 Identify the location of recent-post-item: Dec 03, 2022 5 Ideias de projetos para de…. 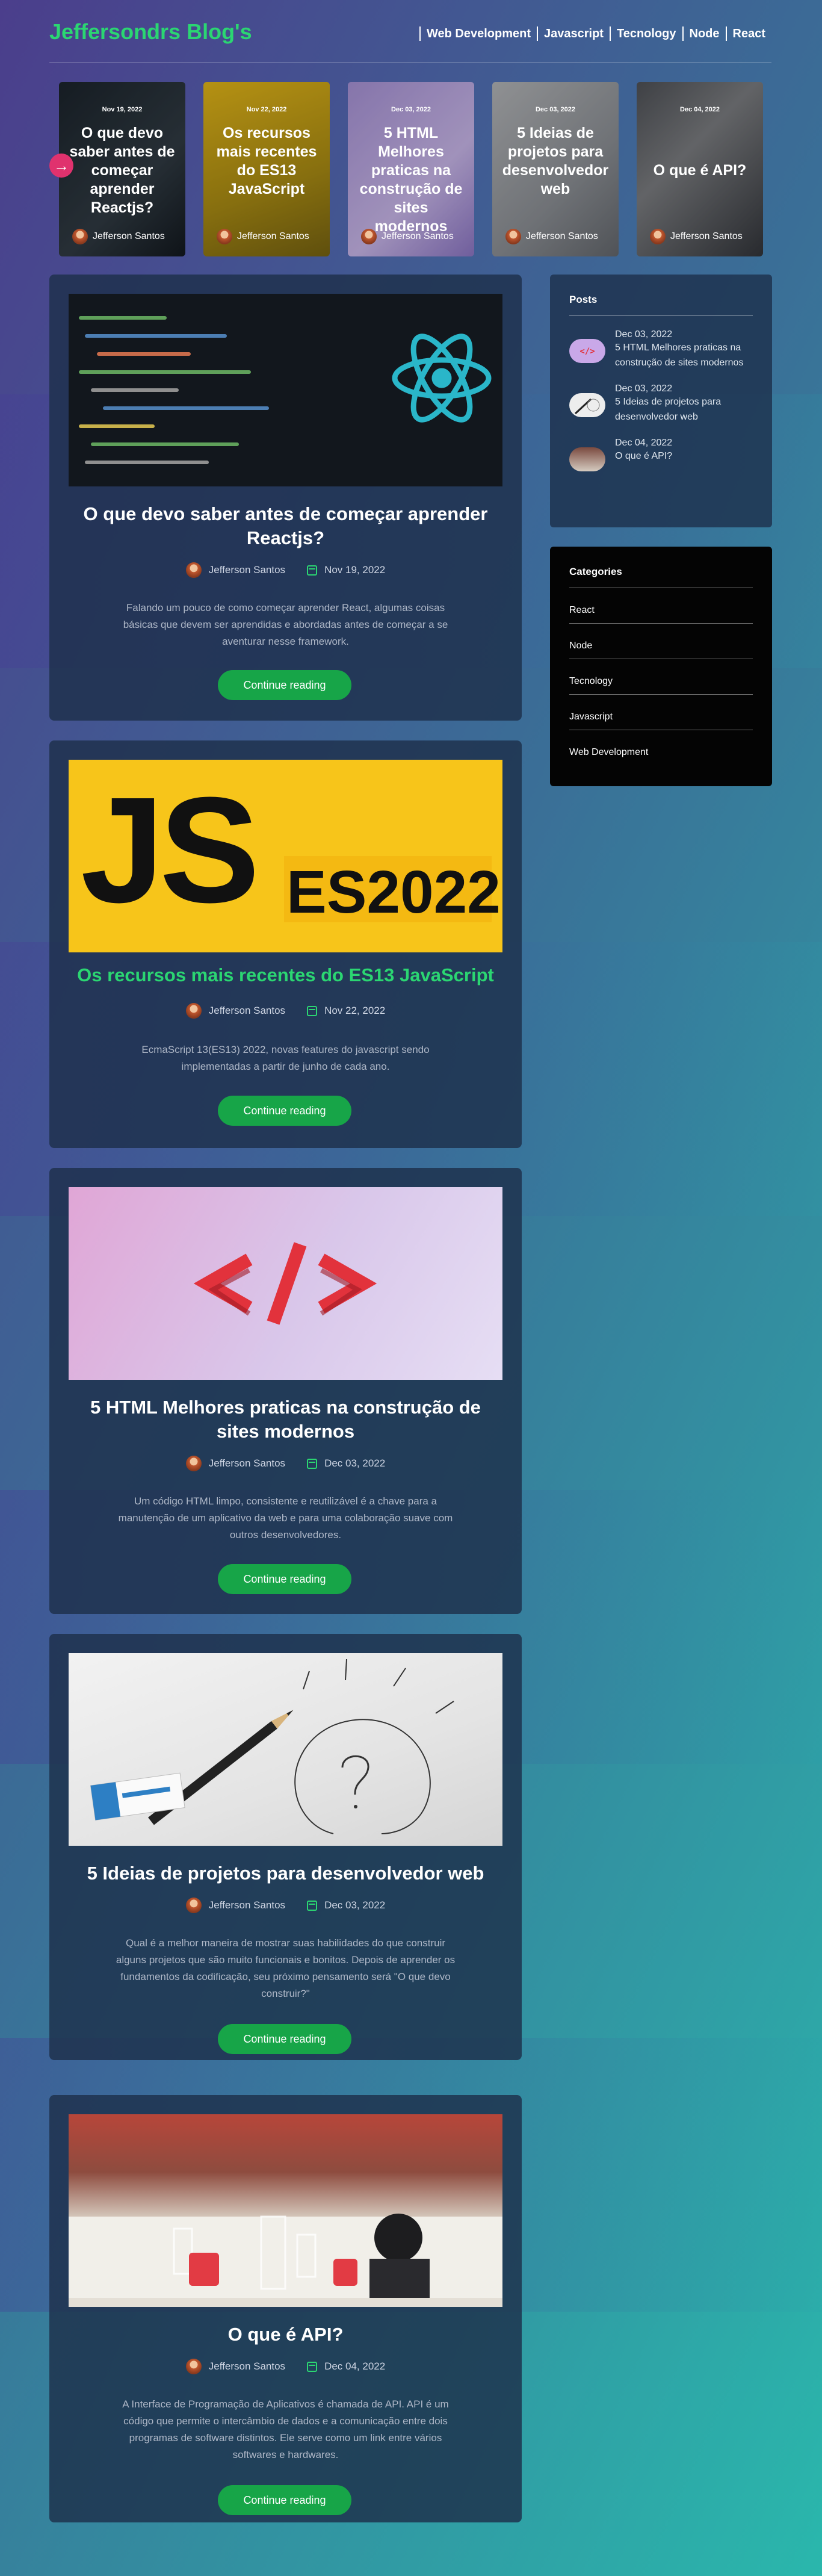
(661, 397).